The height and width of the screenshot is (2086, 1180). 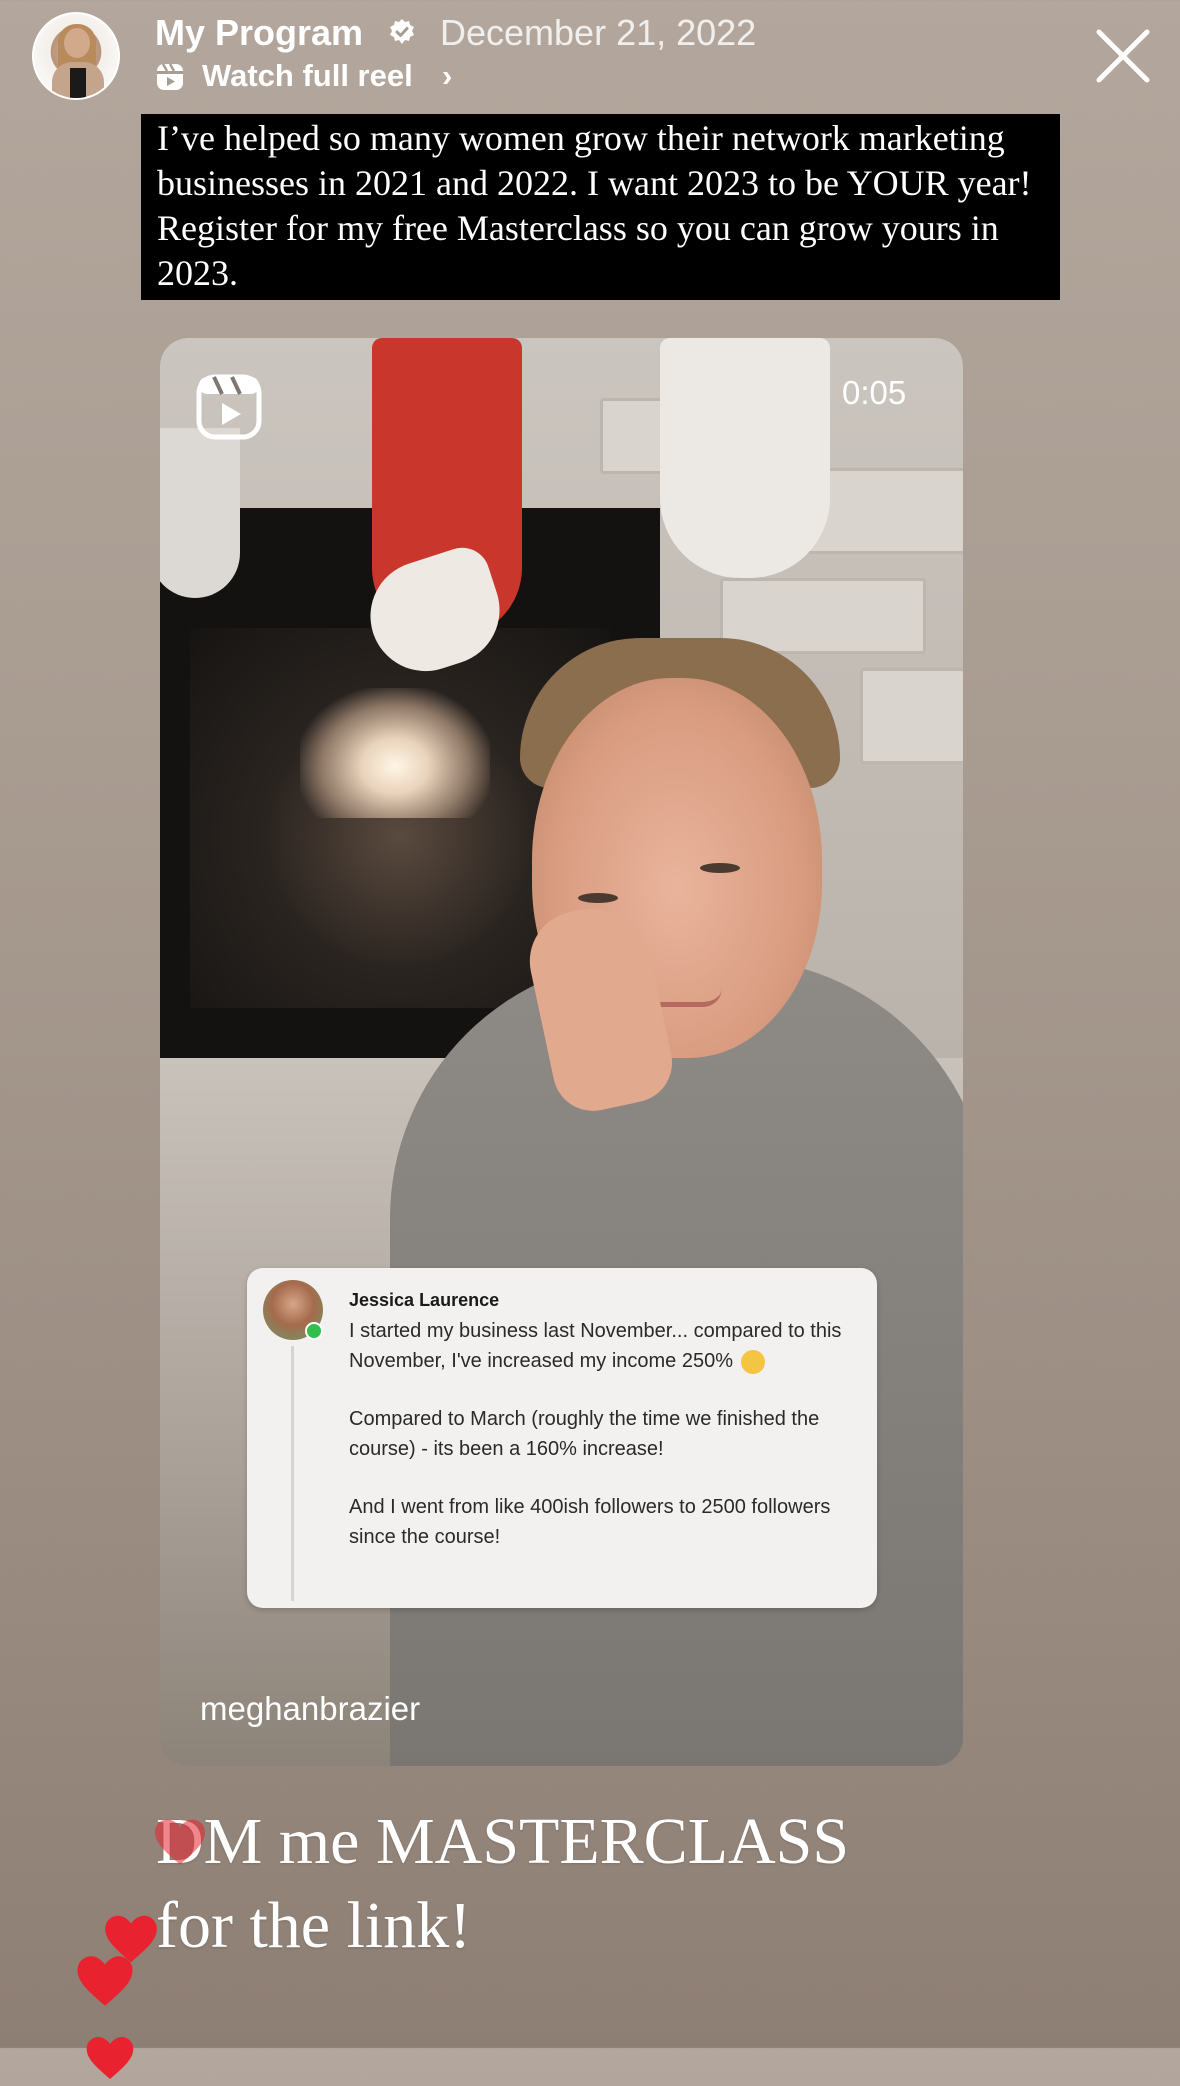 I want to click on stocking-left, so click(x=200, y=513).